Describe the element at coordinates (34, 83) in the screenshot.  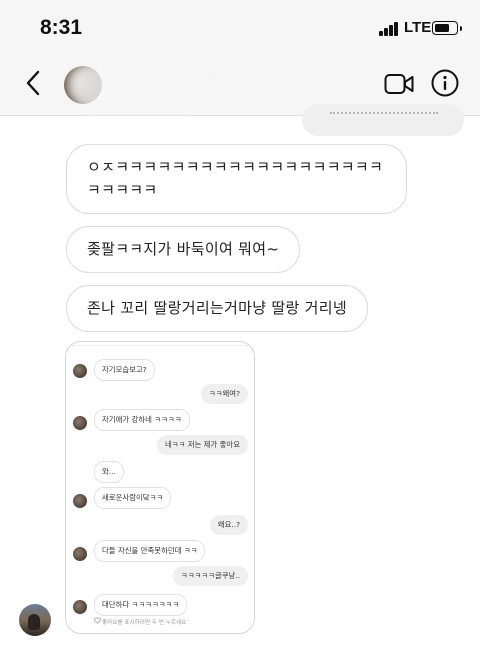
I see `chevron-left-icon` at that location.